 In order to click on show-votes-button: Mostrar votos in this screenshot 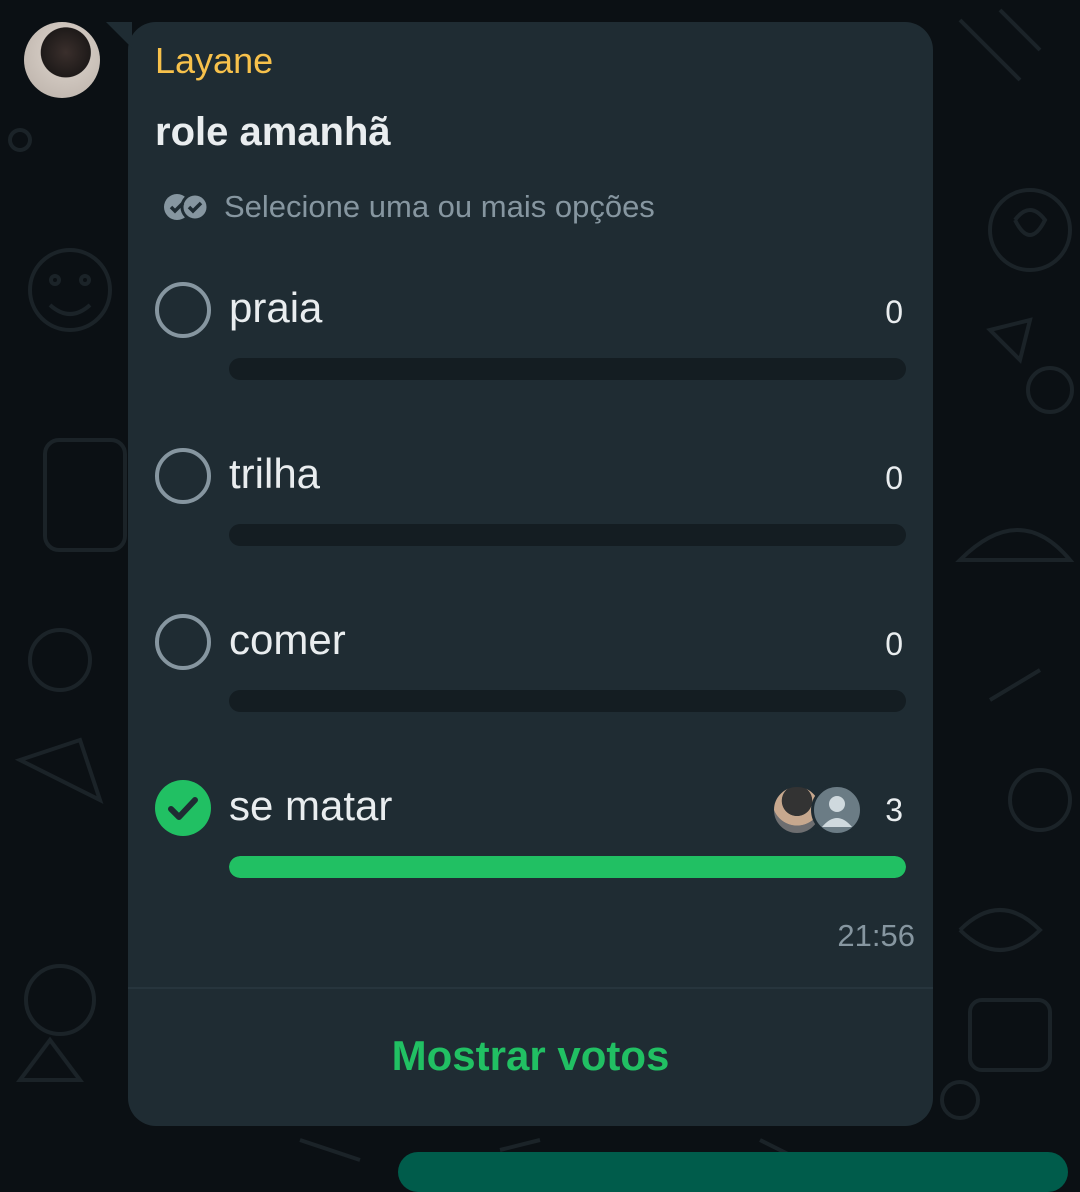, I will do `click(530, 1056)`.